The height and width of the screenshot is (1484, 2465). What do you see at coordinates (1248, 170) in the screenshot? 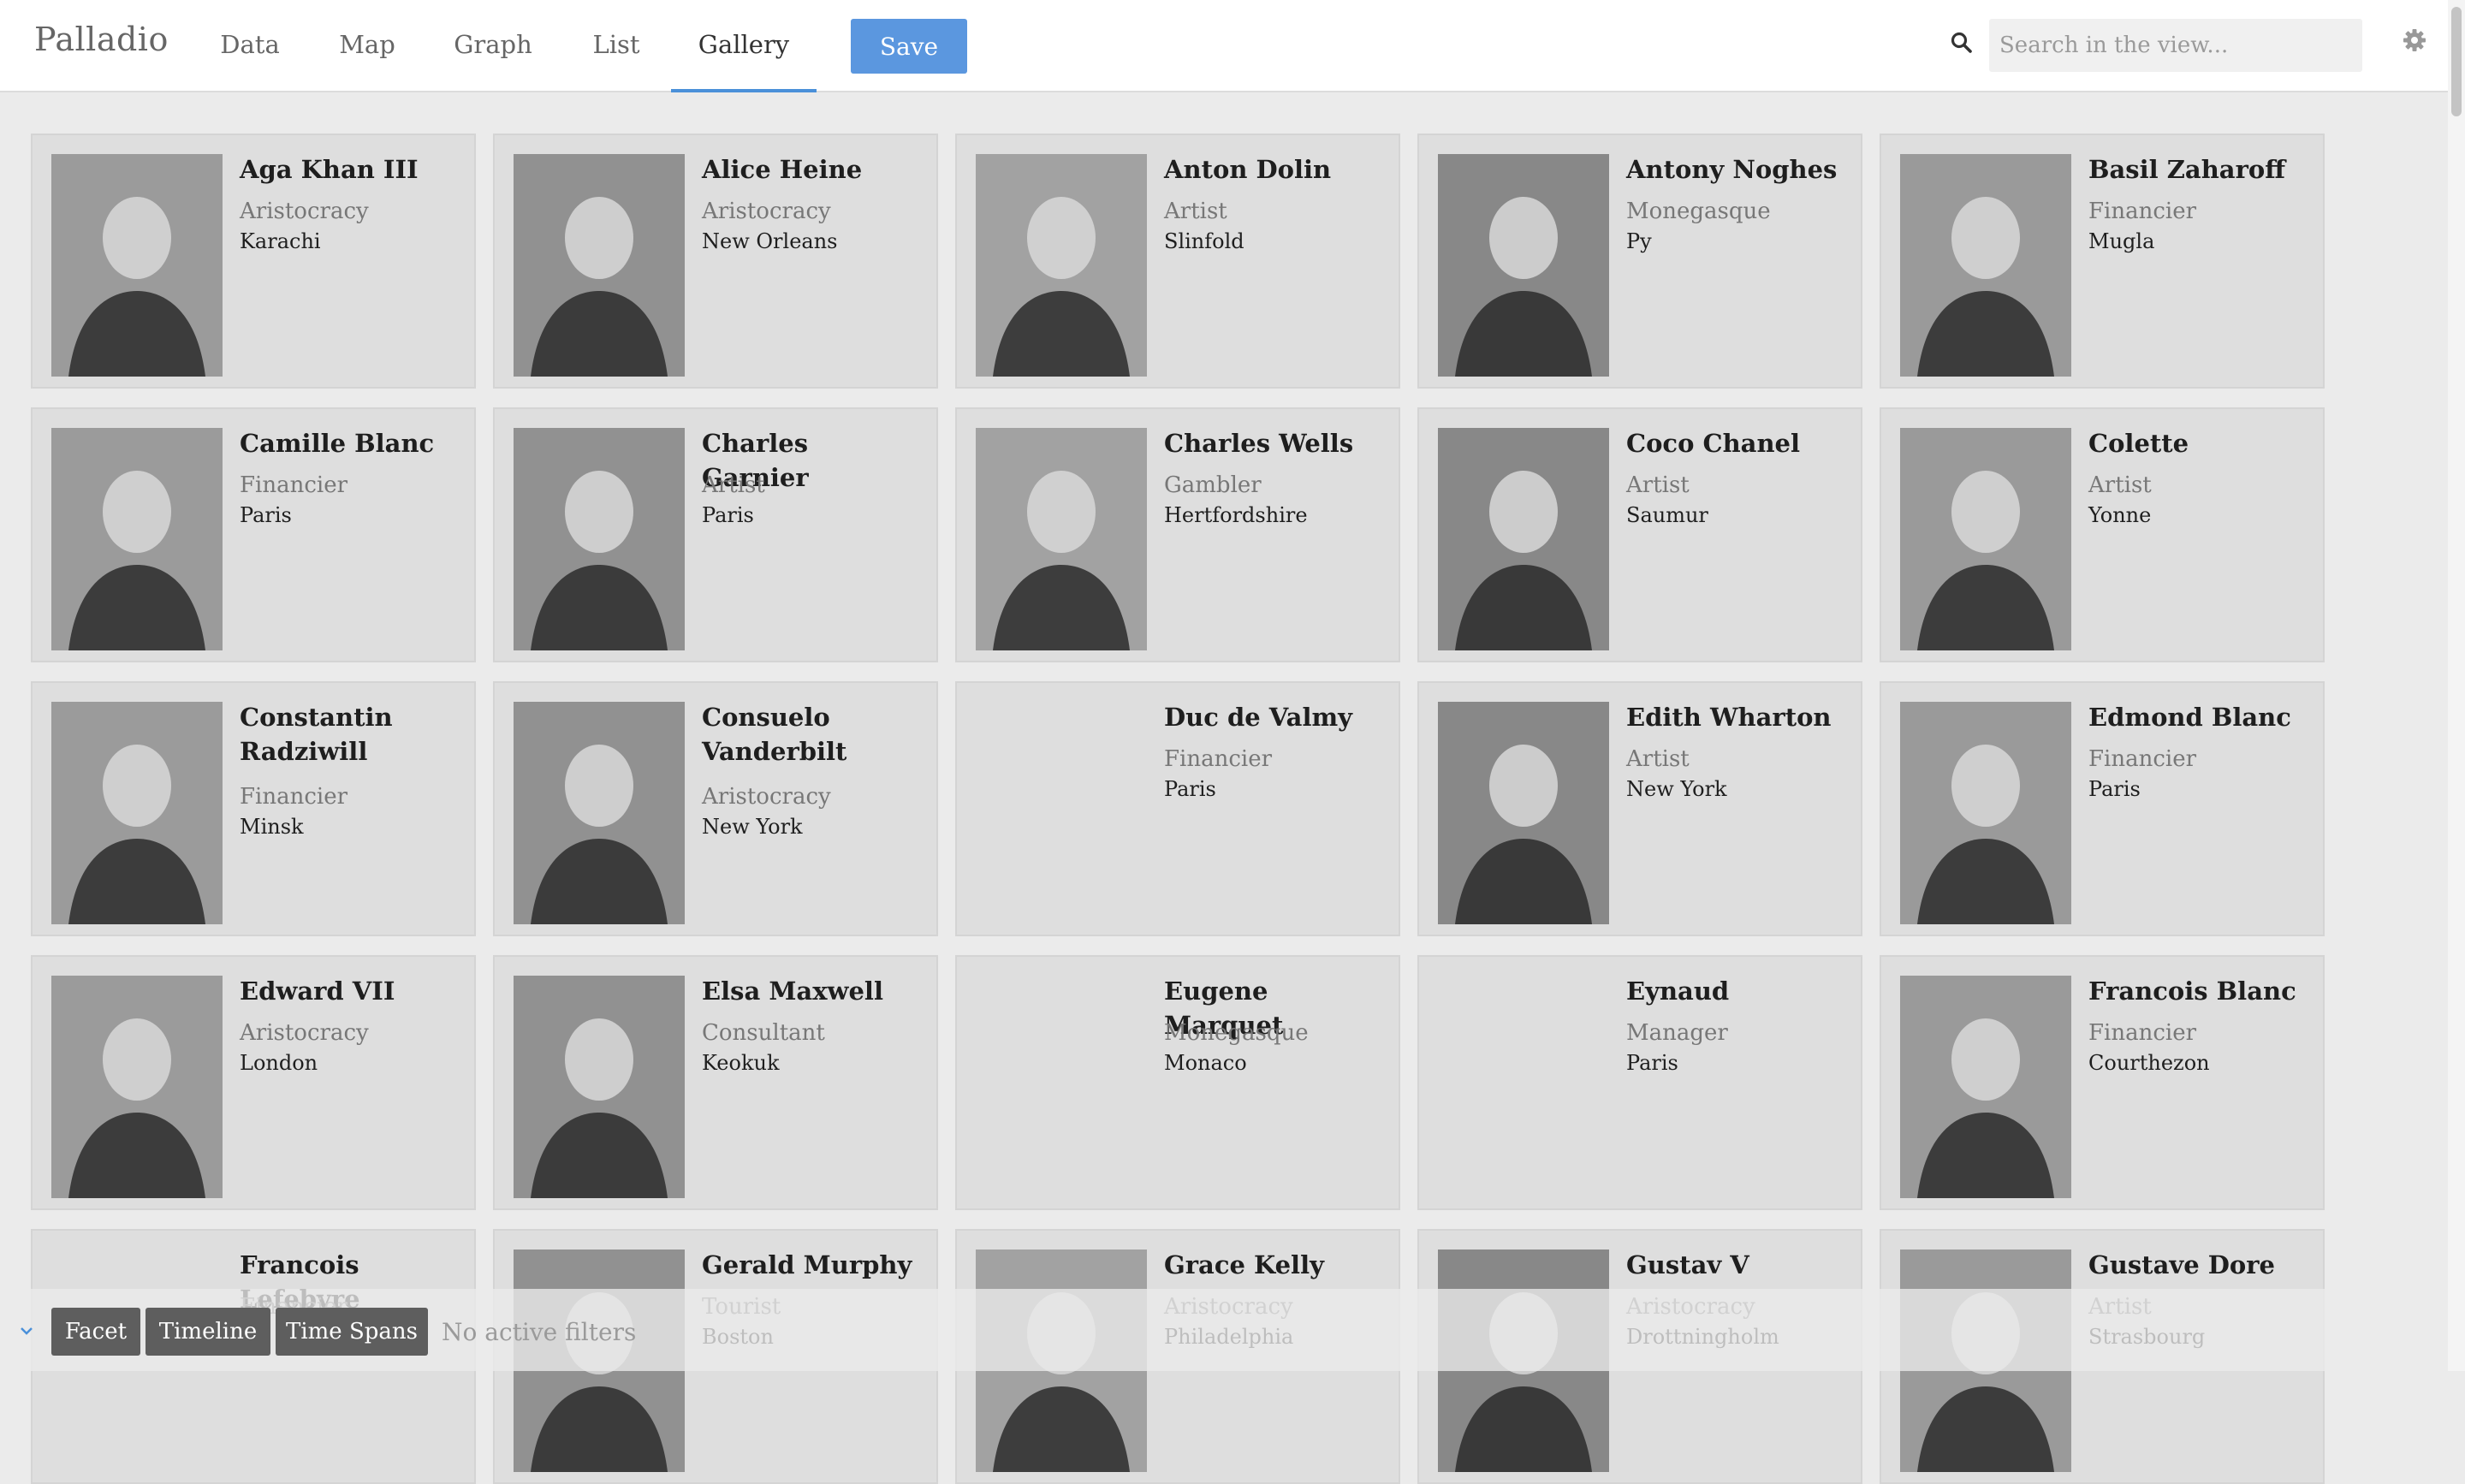
I see `card-name: Anton Dolin` at bounding box center [1248, 170].